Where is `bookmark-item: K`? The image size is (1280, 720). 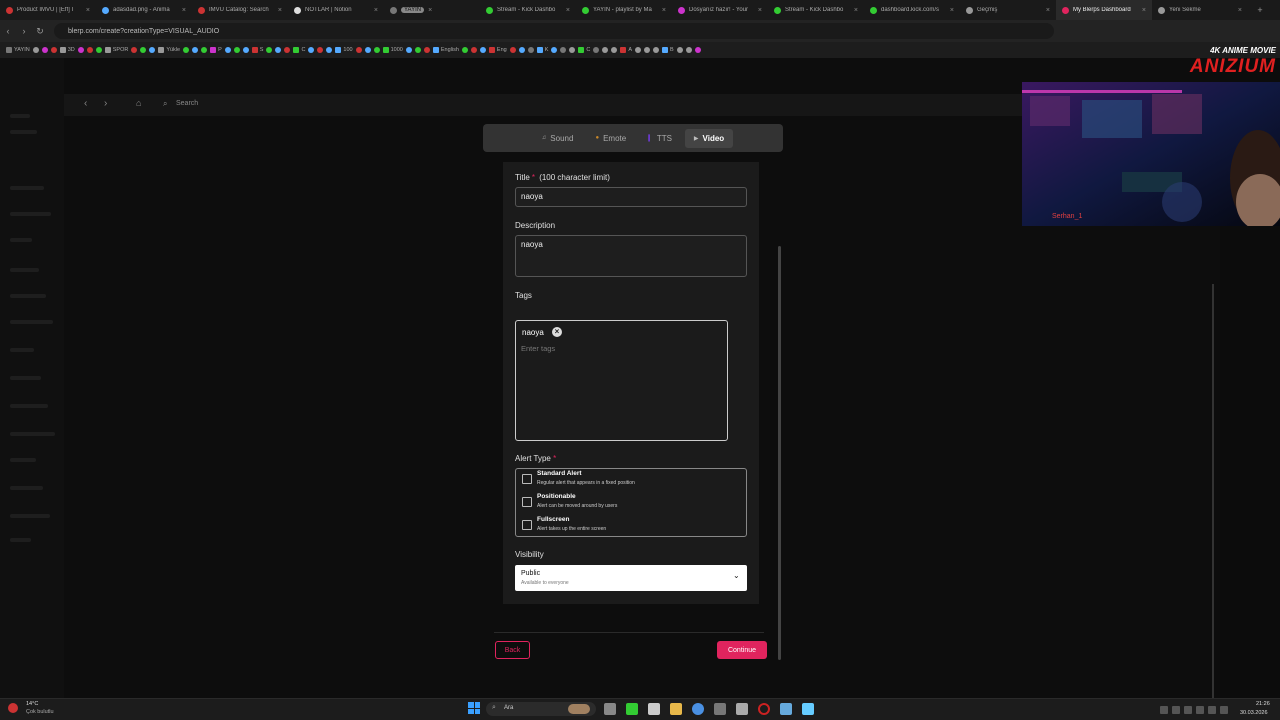
bookmark-item: K is located at coordinates (542, 50).